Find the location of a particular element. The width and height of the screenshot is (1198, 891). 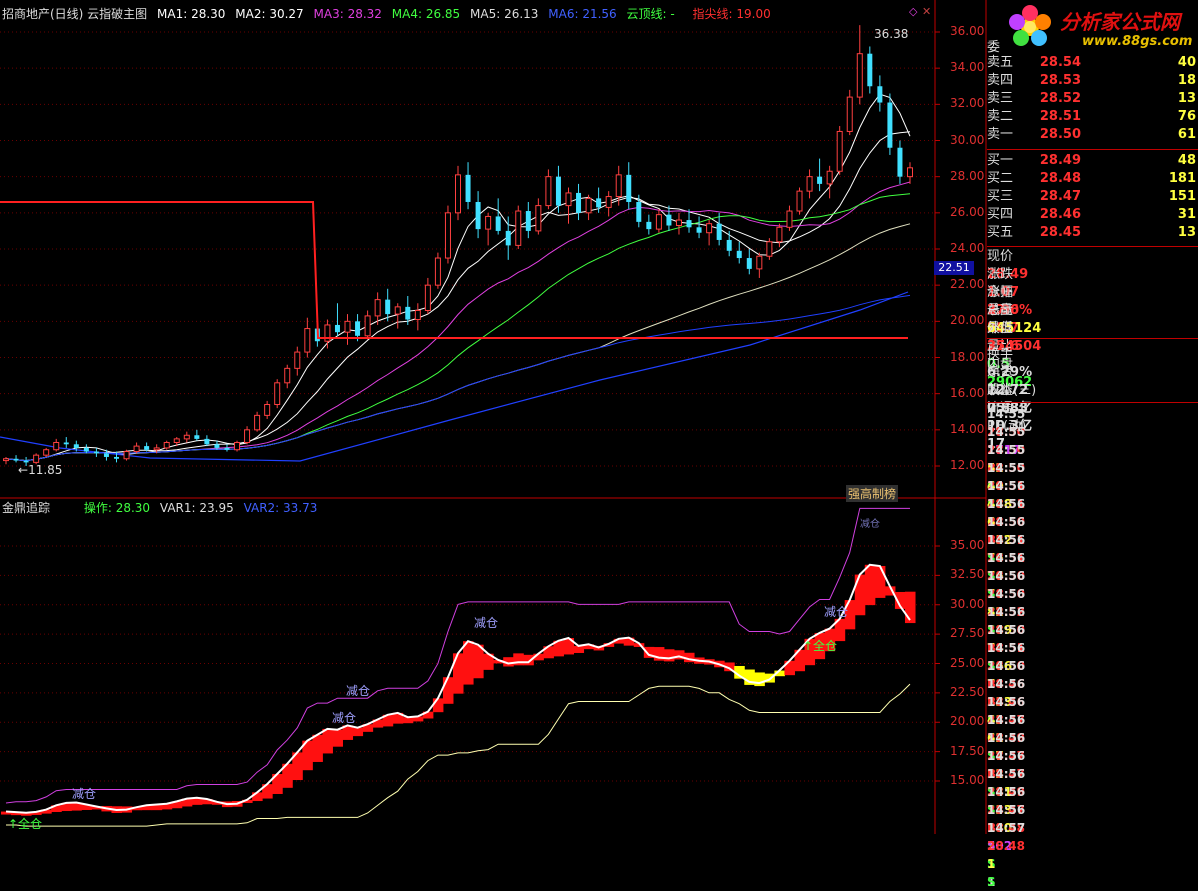

tick-row: 14:55 28.50 1717 B 6 is located at coordinates (1092, 449).